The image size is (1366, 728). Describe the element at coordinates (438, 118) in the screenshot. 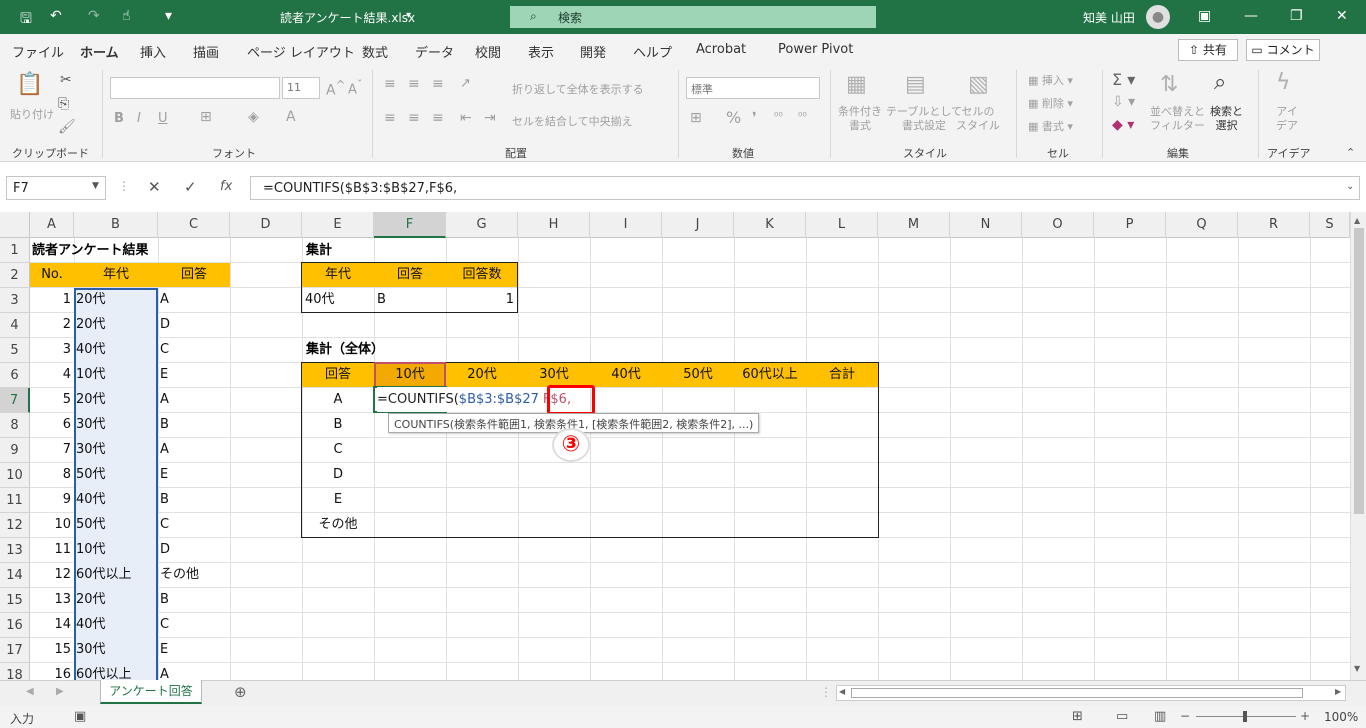

I see `align-right-icon: ≡` at that location.